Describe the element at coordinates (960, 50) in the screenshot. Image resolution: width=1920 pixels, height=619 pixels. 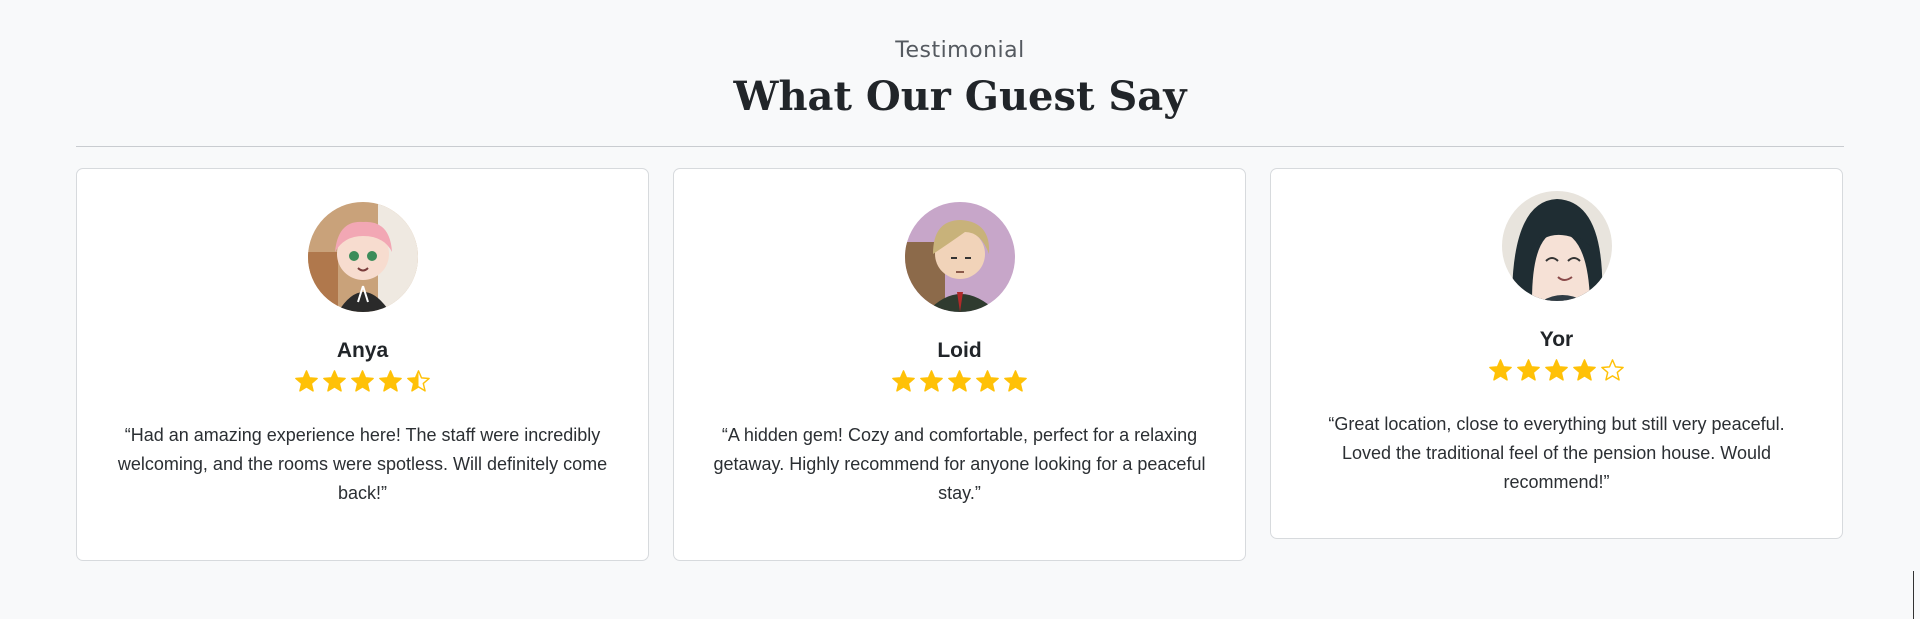
I see `section-eyebrow: Testimonial` at that location.